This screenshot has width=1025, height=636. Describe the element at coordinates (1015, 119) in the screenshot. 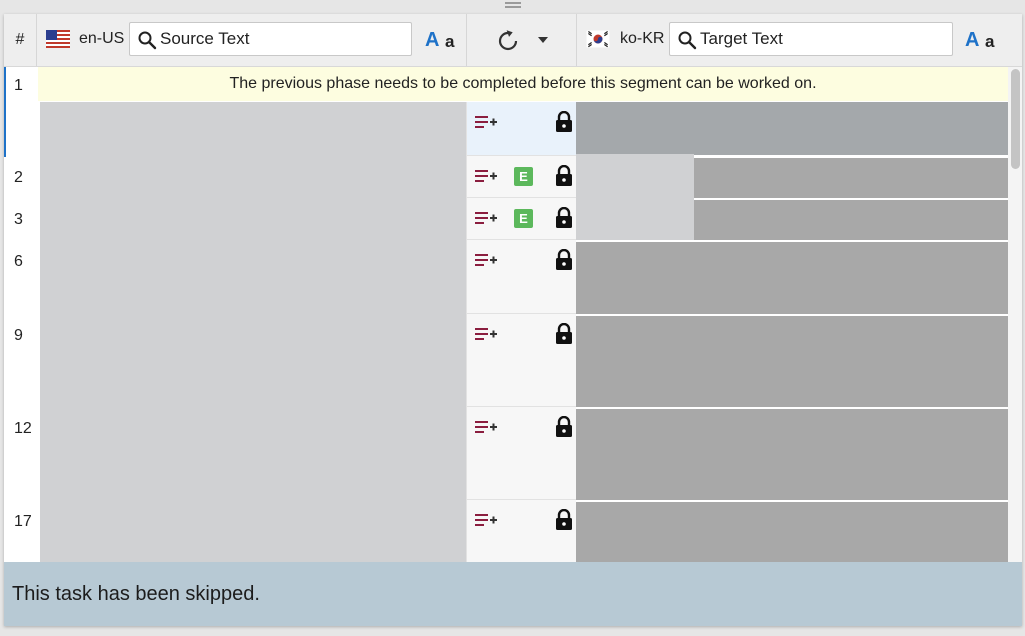

I see `scrollbar-thumb` at that location.